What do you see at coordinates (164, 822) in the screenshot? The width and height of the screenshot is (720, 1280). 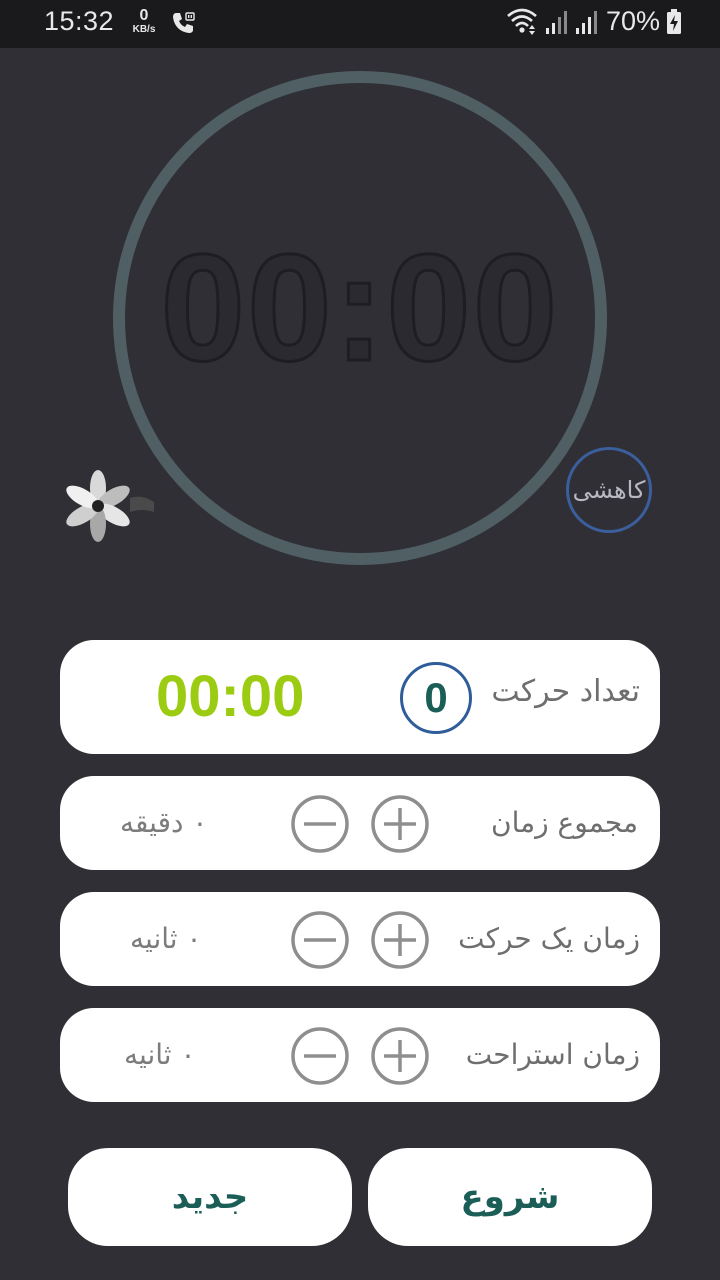 I see `total-time-value: ۰ دقیقه` at bounding box center [164, 822].